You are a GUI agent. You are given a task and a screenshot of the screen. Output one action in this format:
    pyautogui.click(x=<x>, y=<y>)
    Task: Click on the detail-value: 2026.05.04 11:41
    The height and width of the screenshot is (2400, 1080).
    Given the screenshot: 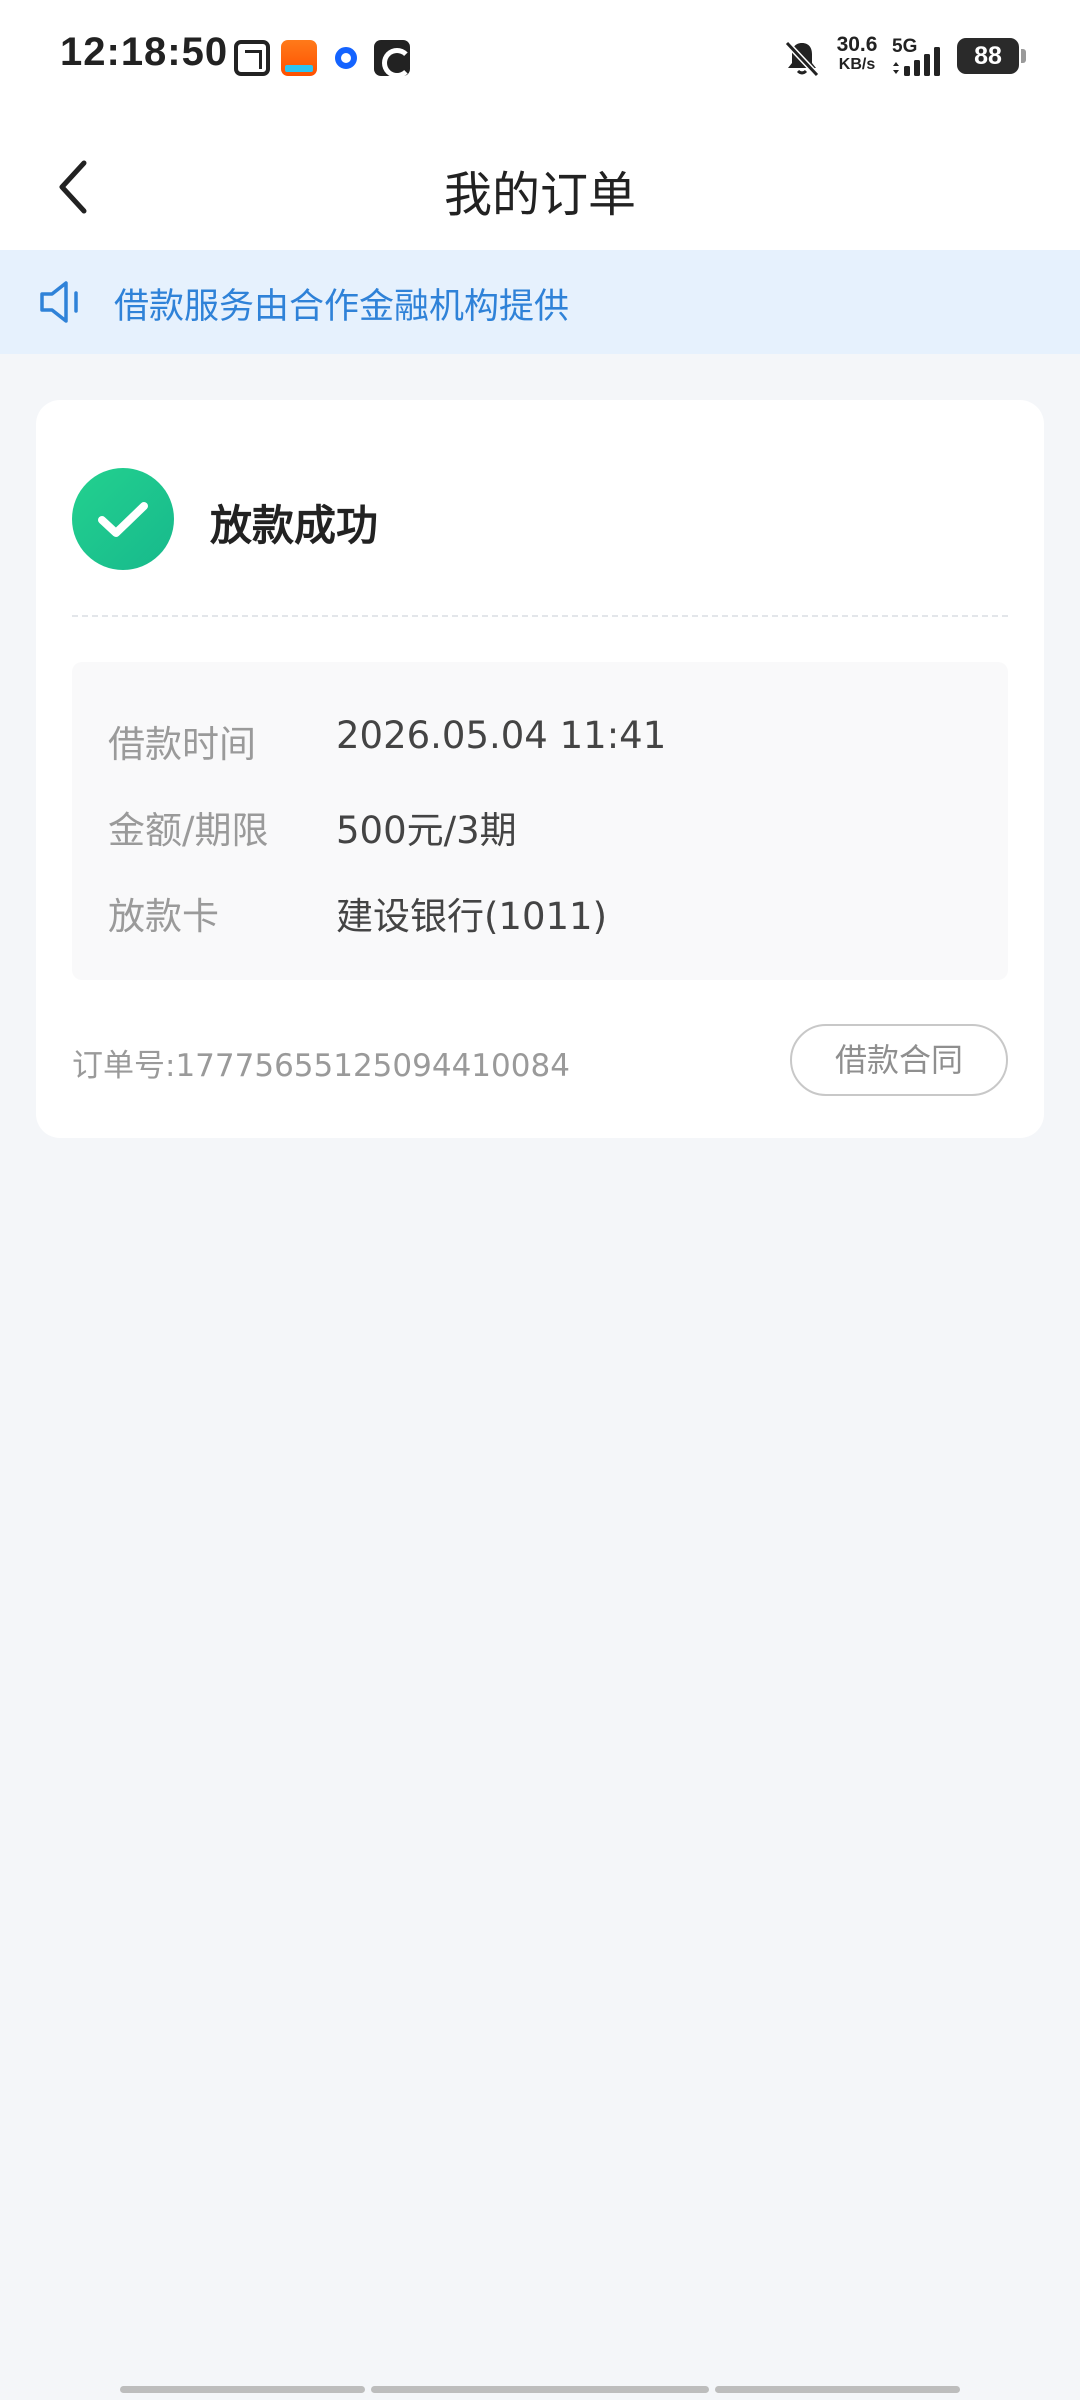 What is the action you would take?
    pyautogui.click(x=501, y=735)
    